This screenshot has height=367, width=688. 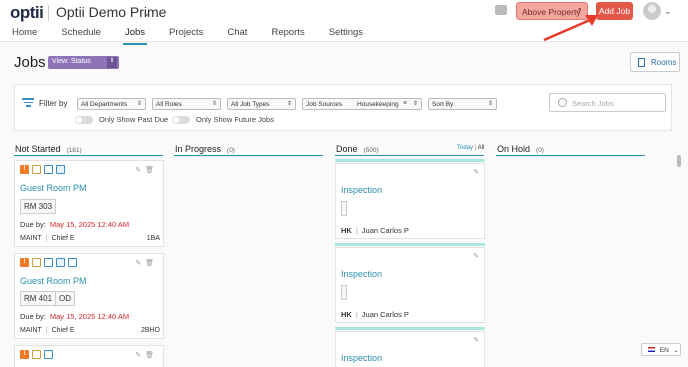 I want to click on done-filter: Today | All, so click(x=471, y=148).